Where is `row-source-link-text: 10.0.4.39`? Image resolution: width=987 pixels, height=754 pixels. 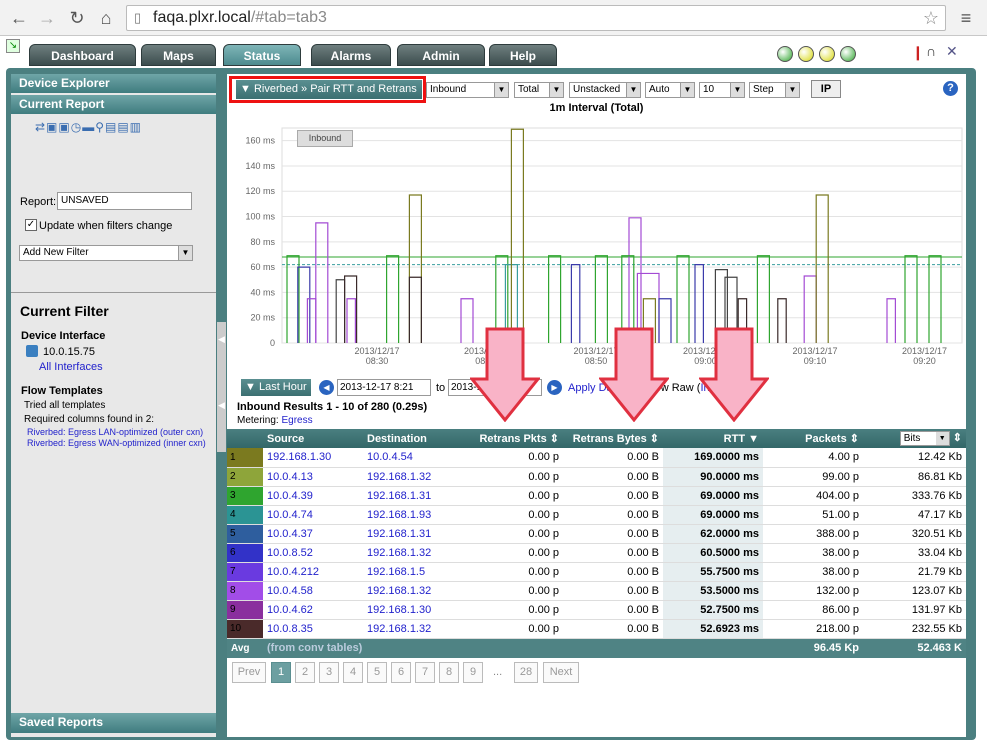 row-source-link-text: 10.0.4.39 is located at coordinates (290, 496).